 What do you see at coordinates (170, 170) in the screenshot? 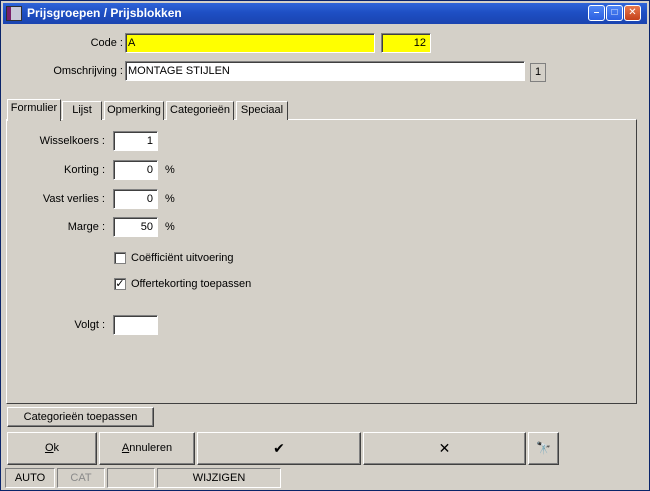
I see `korting-unit: %` at bounding box center [170, 170].